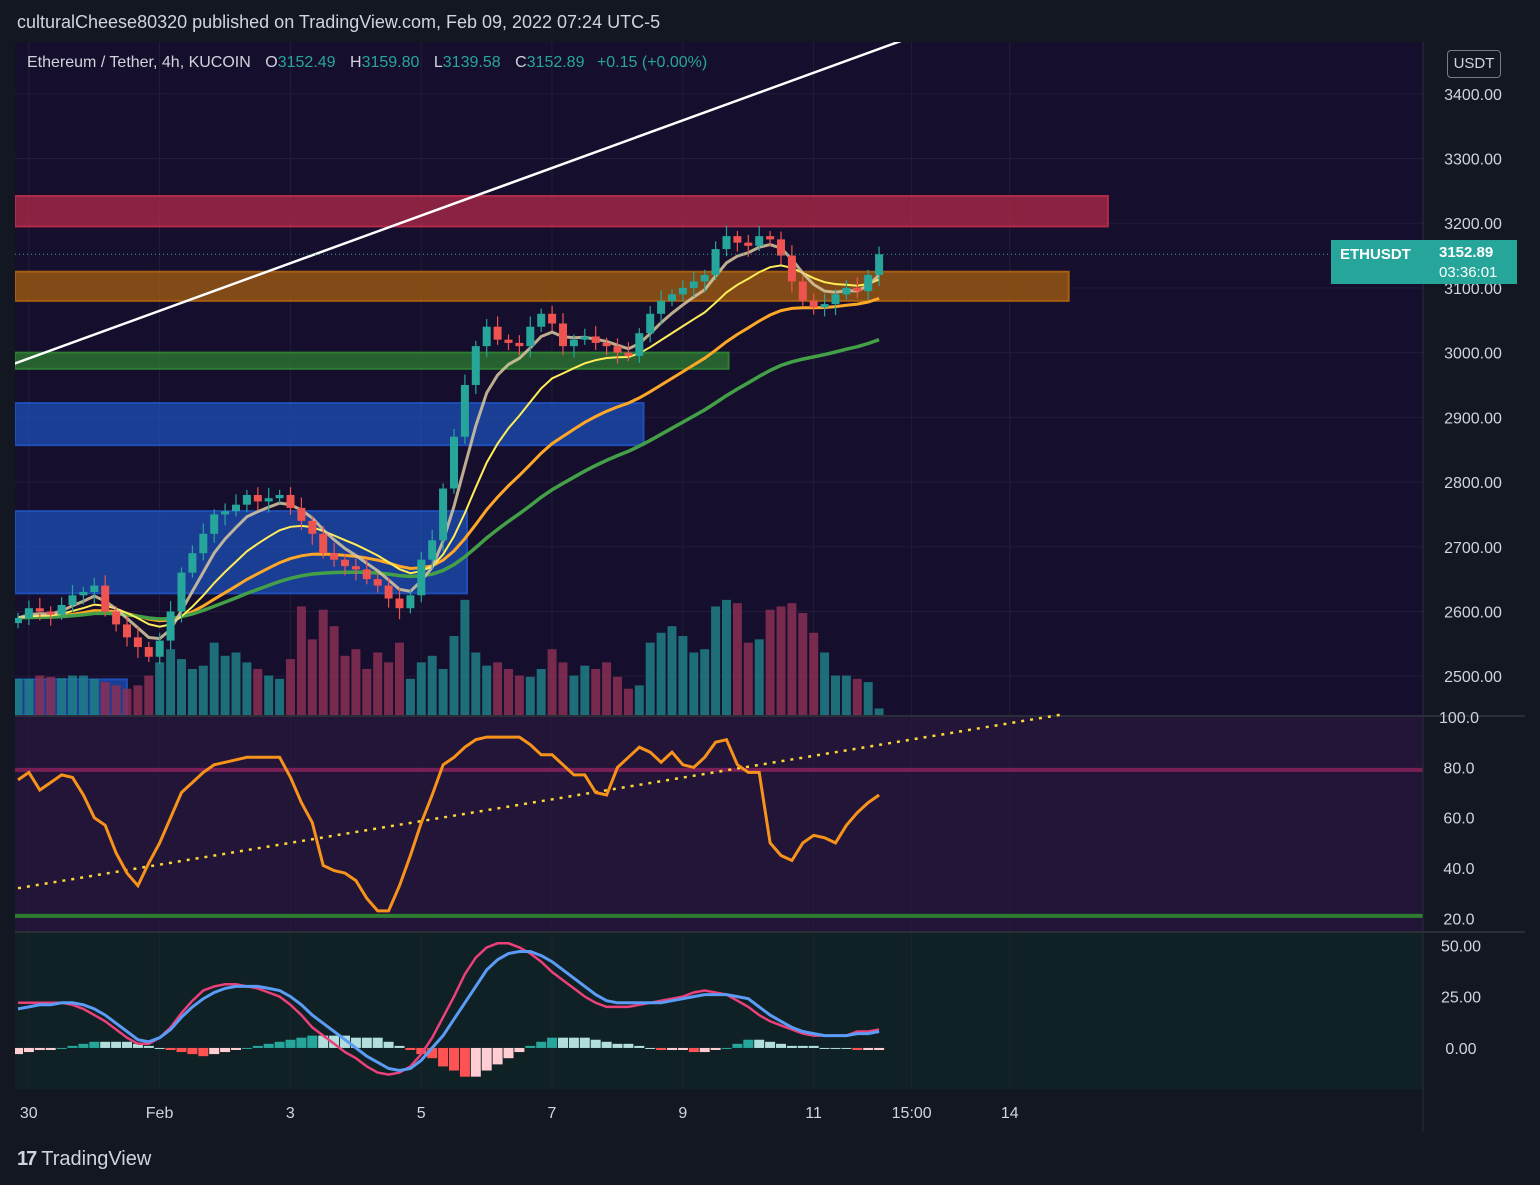  Describe the element at coordinates (1473, 483) in the screenshot. I see `price-axis-tick-label: 2800.00` at that location.